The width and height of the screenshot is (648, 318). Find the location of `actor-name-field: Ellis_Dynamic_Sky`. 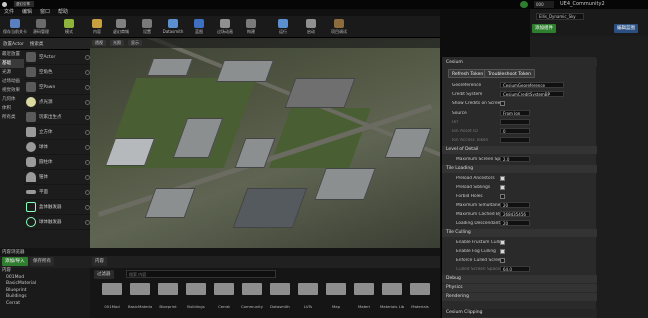

actor-name-field: Ellis_Dynamic_Sky is located at coordinates (560, 16).